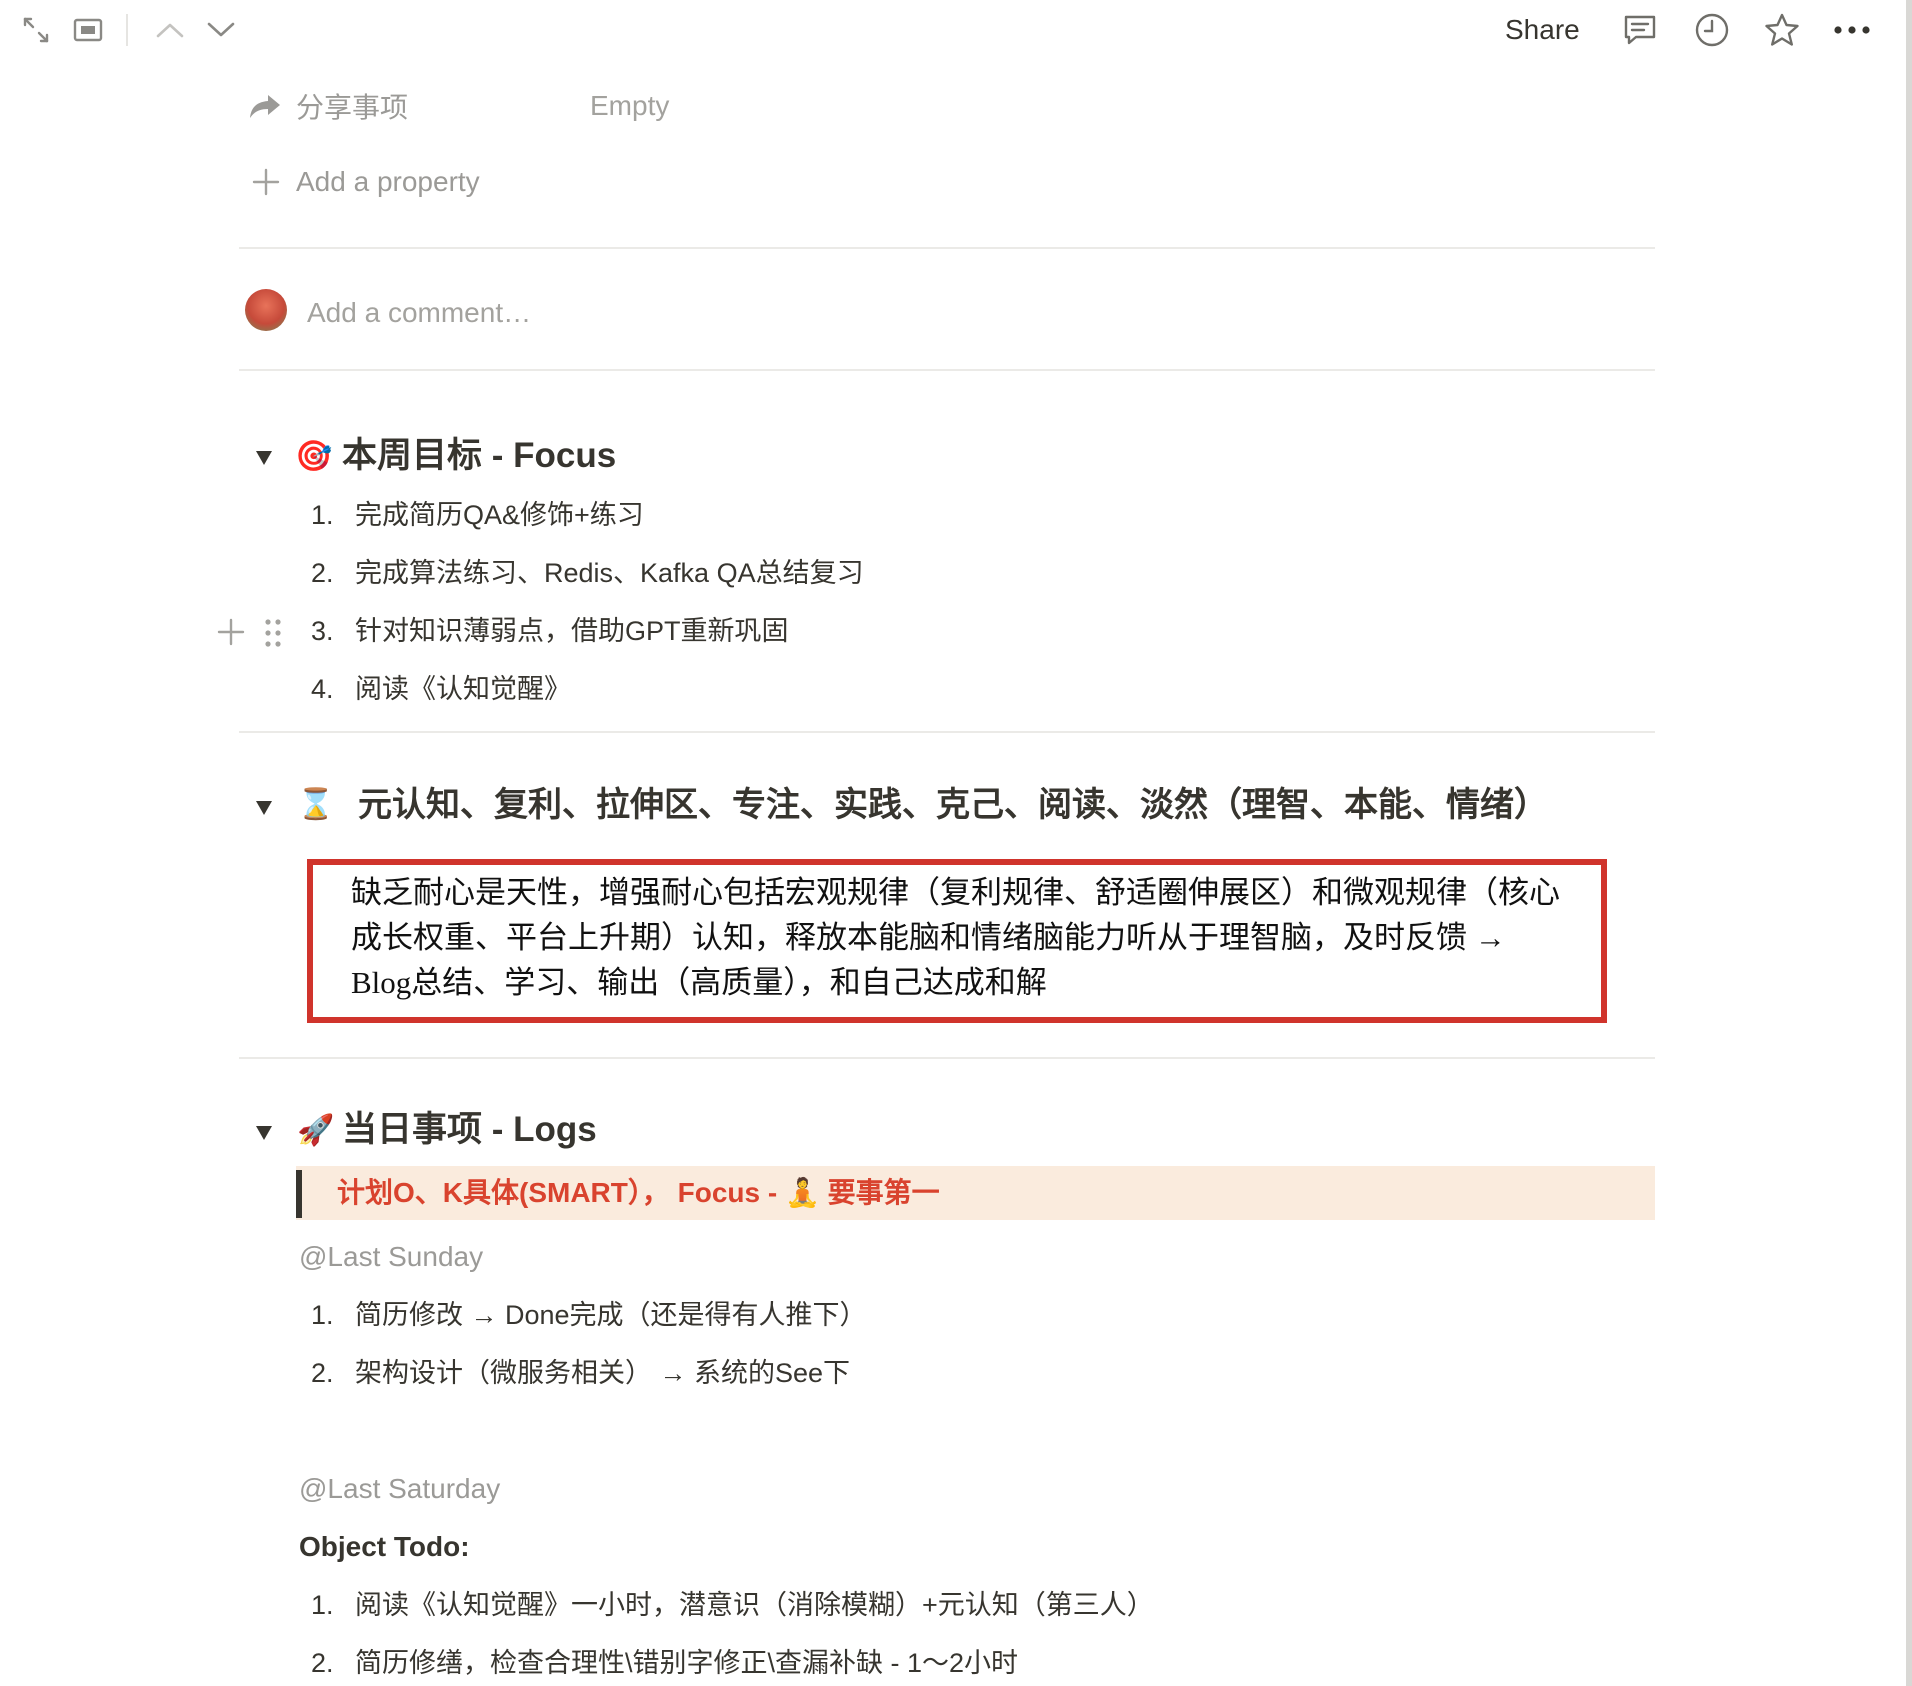 The height and width of the screenshot is (1686, 1912). I want to click on quote-bar, so click(299, 1194).